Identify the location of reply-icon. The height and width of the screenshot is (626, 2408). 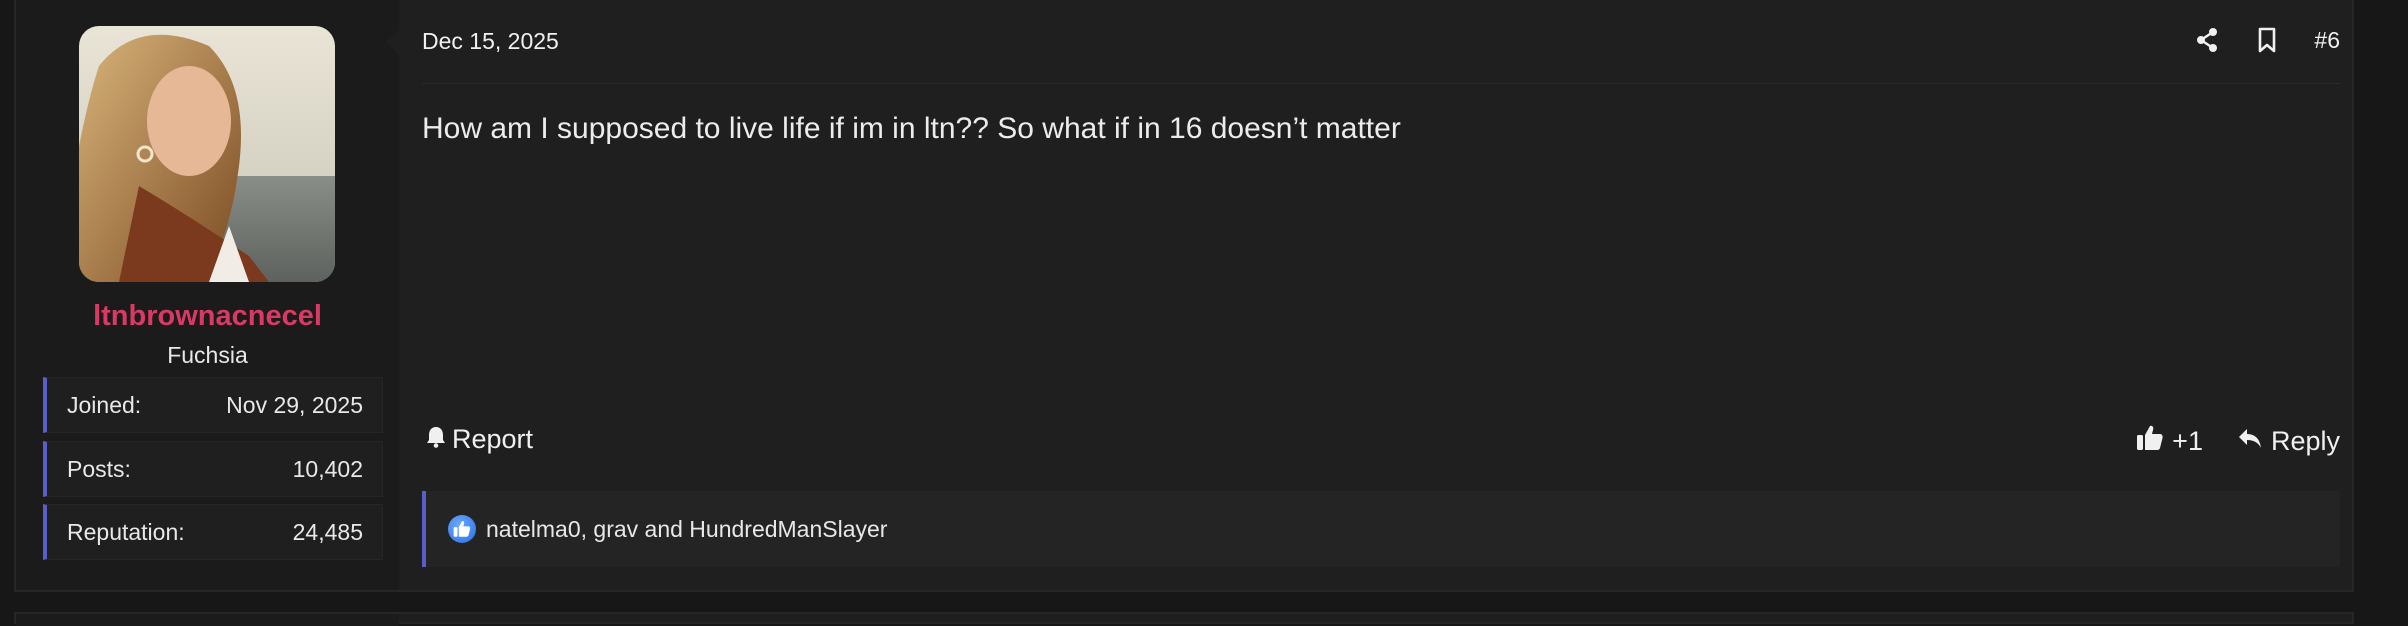
(2250, 441).